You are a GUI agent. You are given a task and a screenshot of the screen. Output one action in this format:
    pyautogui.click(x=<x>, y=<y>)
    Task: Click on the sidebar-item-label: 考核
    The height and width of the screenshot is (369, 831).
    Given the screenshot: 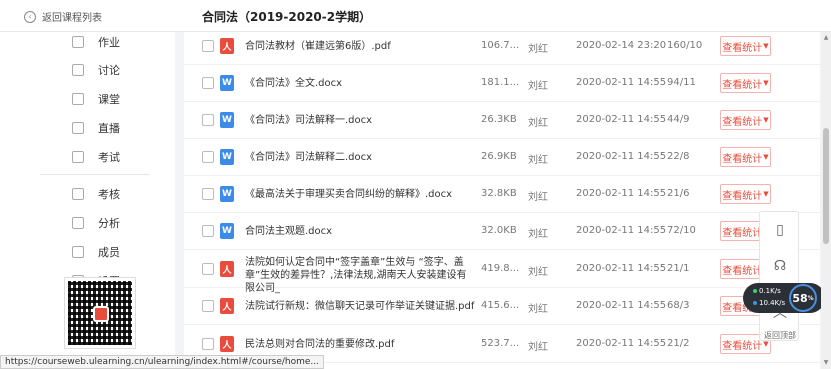 What is the action you would take?
    pyautogui.click(x=109, y=194)
    